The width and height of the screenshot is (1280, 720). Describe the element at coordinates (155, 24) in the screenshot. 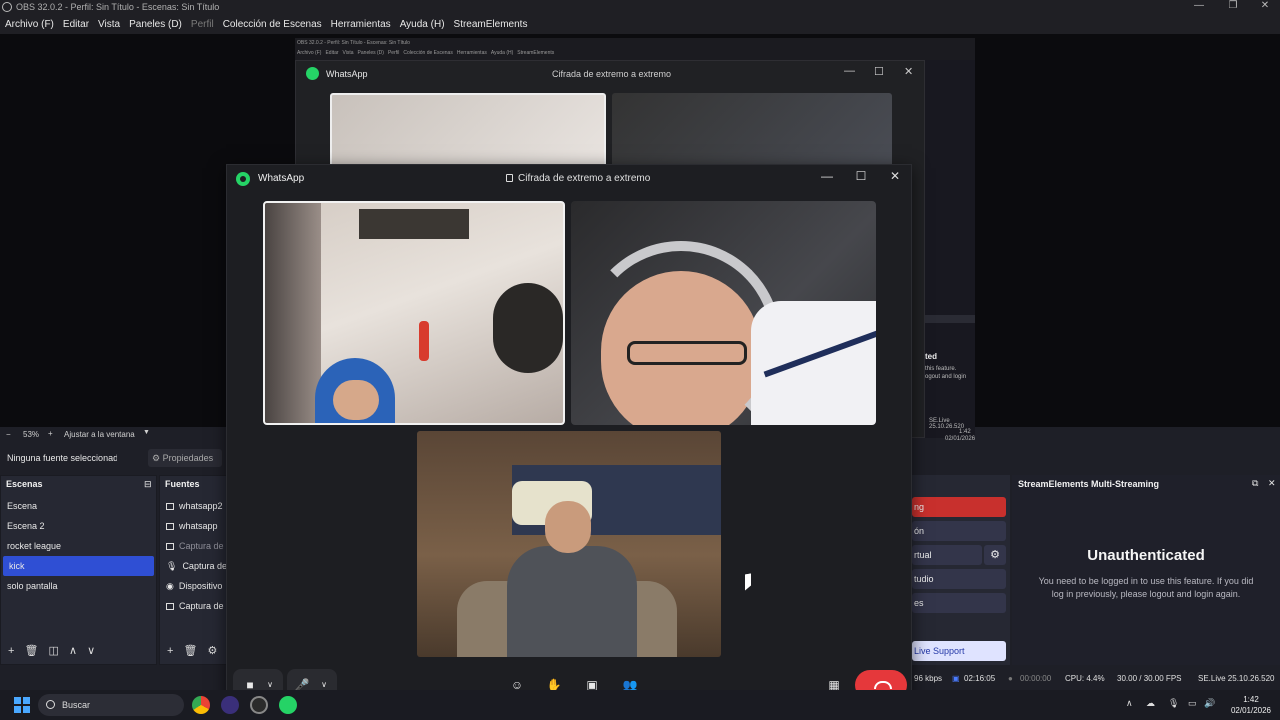

I see `menu-paneles: Paneles (D)` at that location.